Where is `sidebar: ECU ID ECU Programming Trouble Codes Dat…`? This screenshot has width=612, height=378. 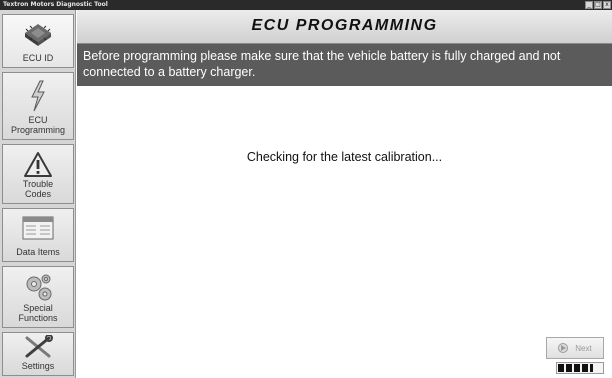 sidebar: ECU ID ECU Programming Trouble Codes Dat… is located at coordinates (38, 194).